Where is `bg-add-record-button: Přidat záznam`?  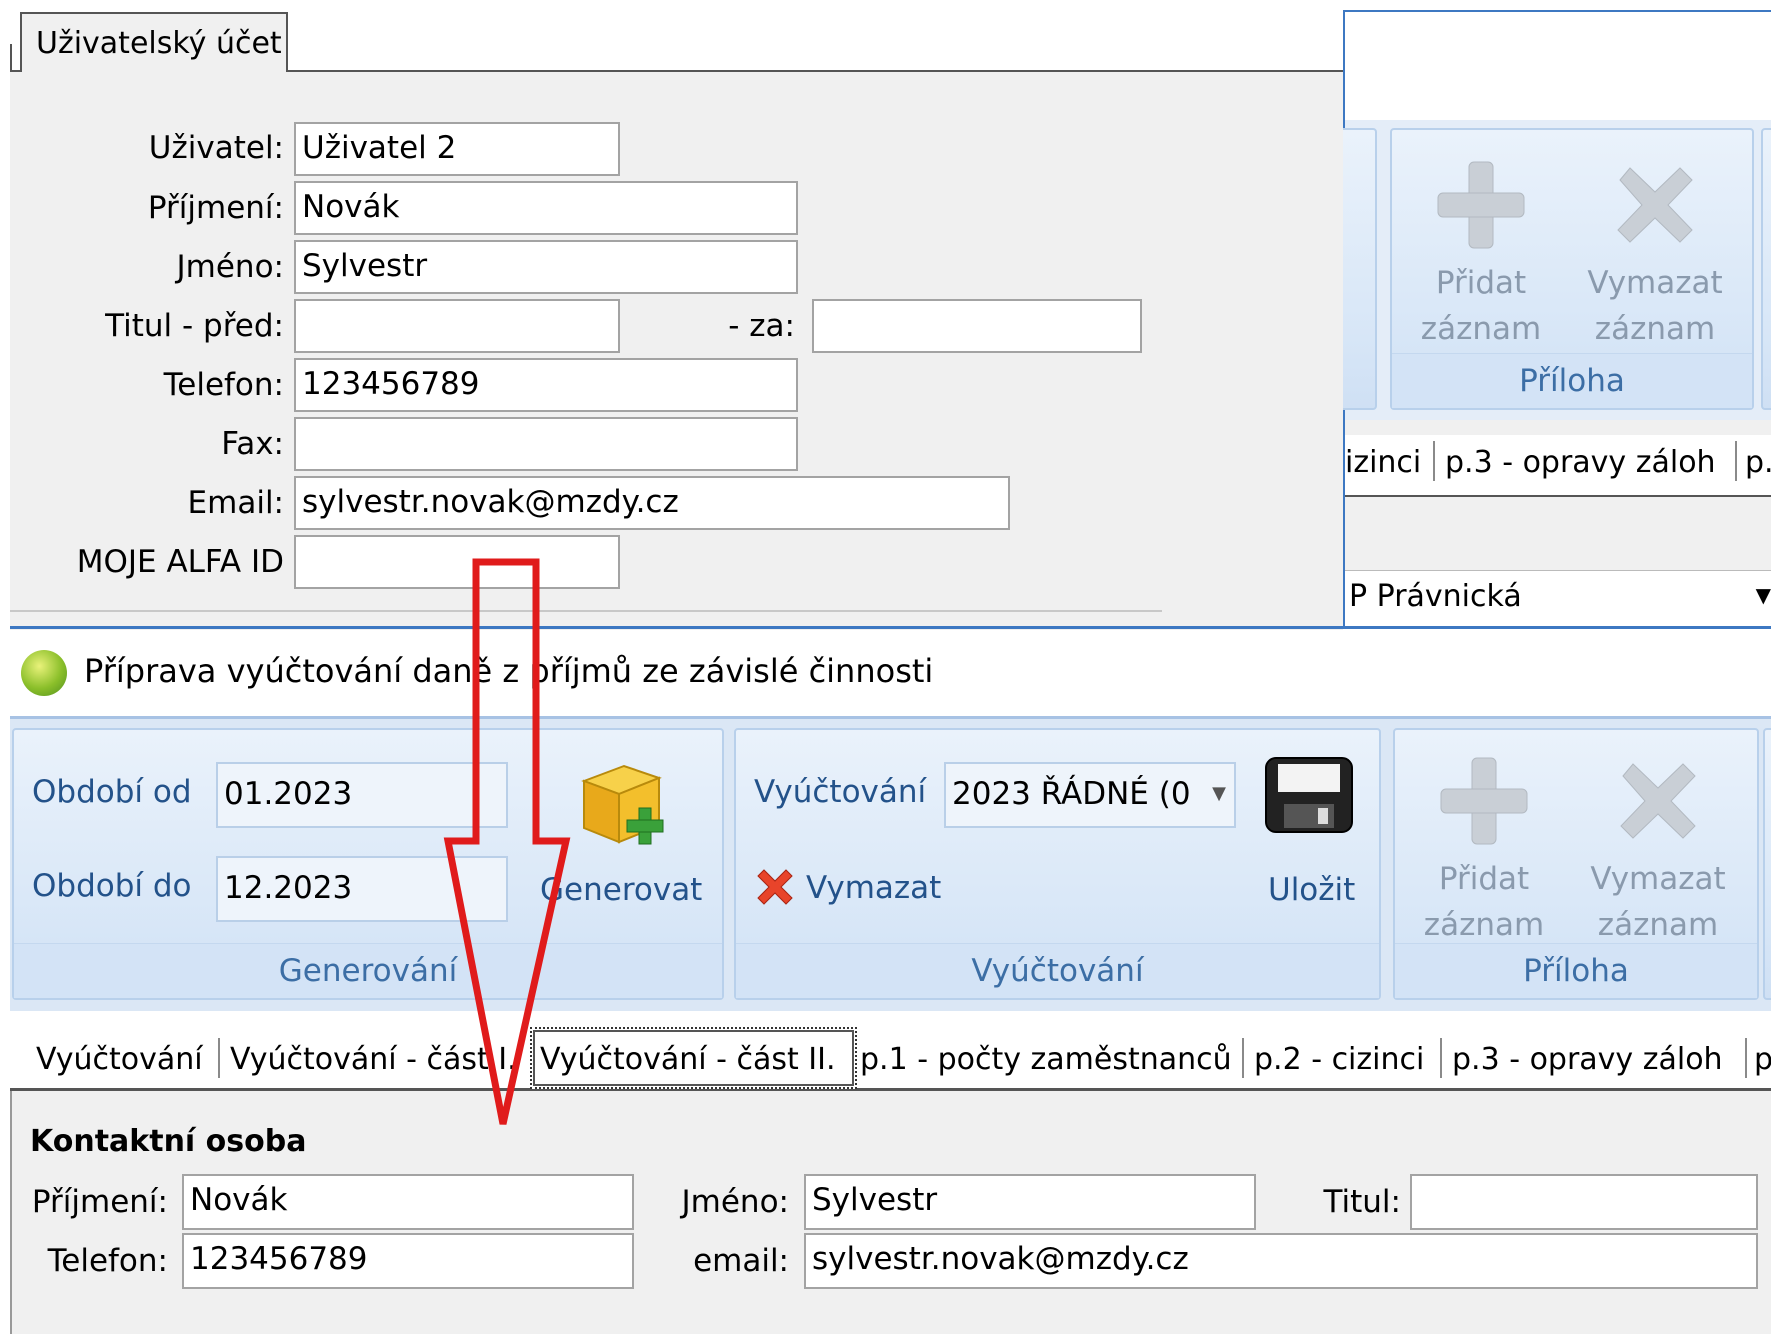
bg-add-record-button: Přidat záznam is located at coordinates (1481, 244).